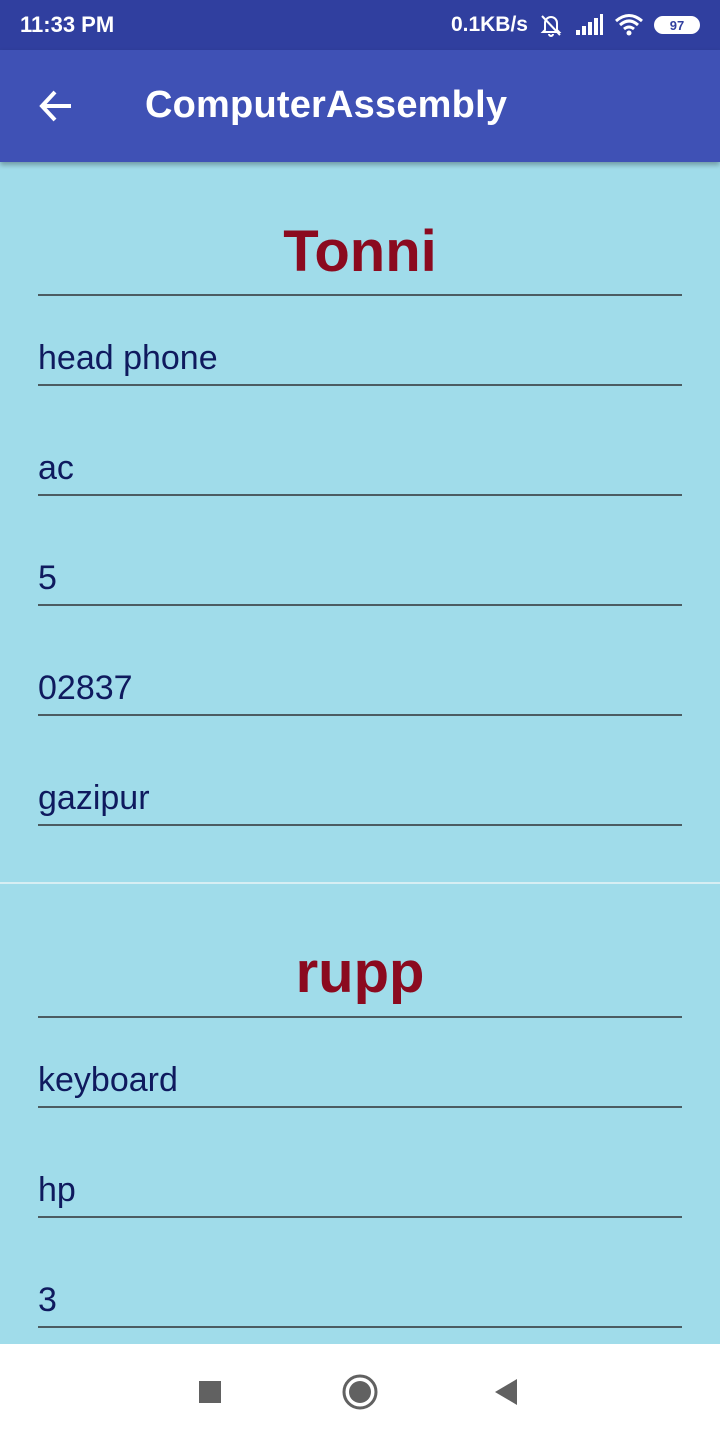 The image size is (720, 1440). Describe the element at coordinates (360, 25) in the screenshot. I see `status-bar: 11:33 PM 0.1KB/s 97` at that location.